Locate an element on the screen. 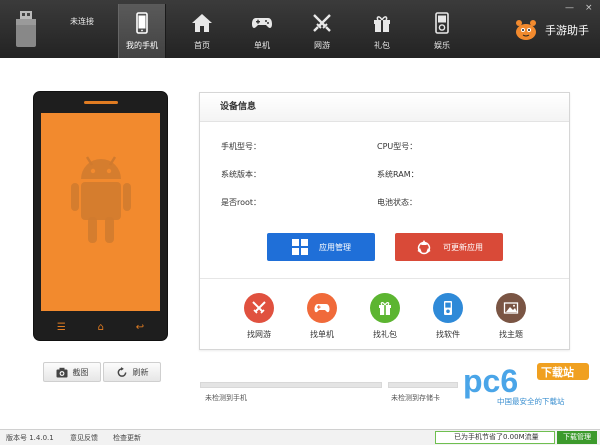 This screenshot has width=600, height=445. nav-label: 我的手机 is located at coordinates (142, 45).